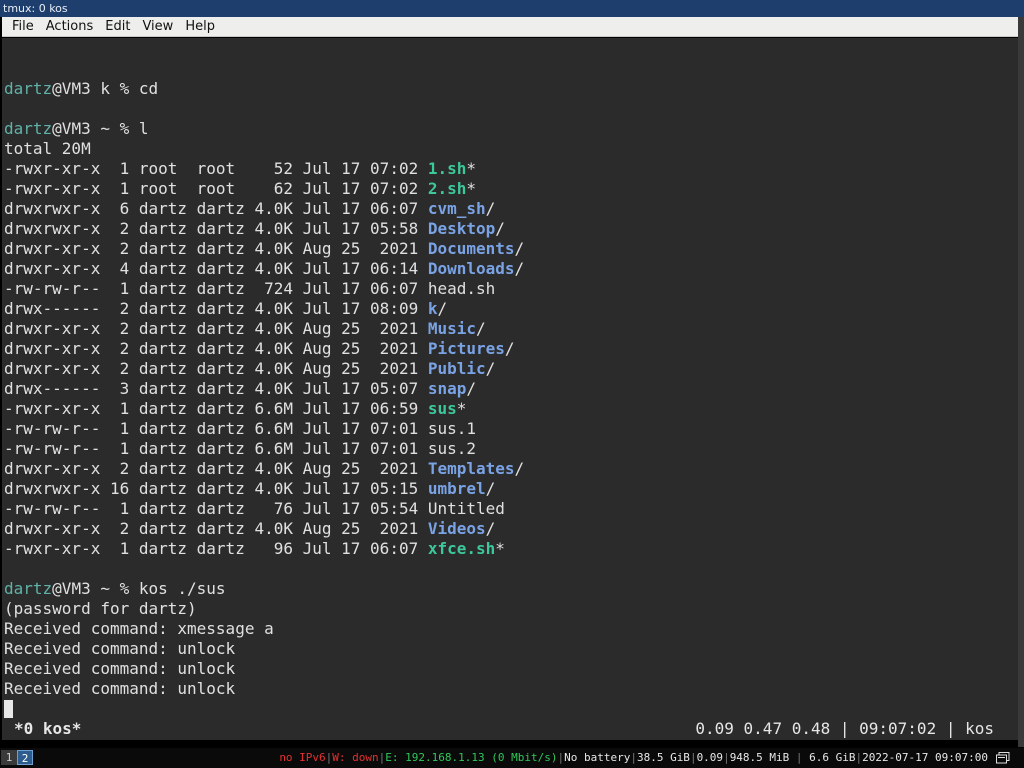 This screenshot has width=1024, height=768. I want to click on terminal-text: @VM3 k % cd, so click(105, 88).